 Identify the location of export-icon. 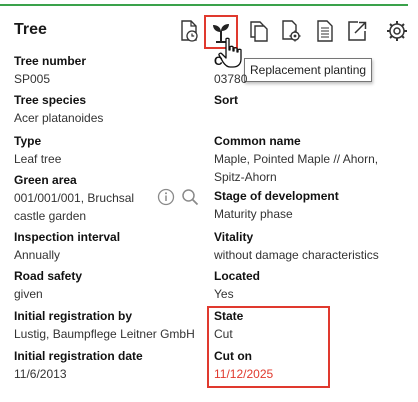
(357, 31).